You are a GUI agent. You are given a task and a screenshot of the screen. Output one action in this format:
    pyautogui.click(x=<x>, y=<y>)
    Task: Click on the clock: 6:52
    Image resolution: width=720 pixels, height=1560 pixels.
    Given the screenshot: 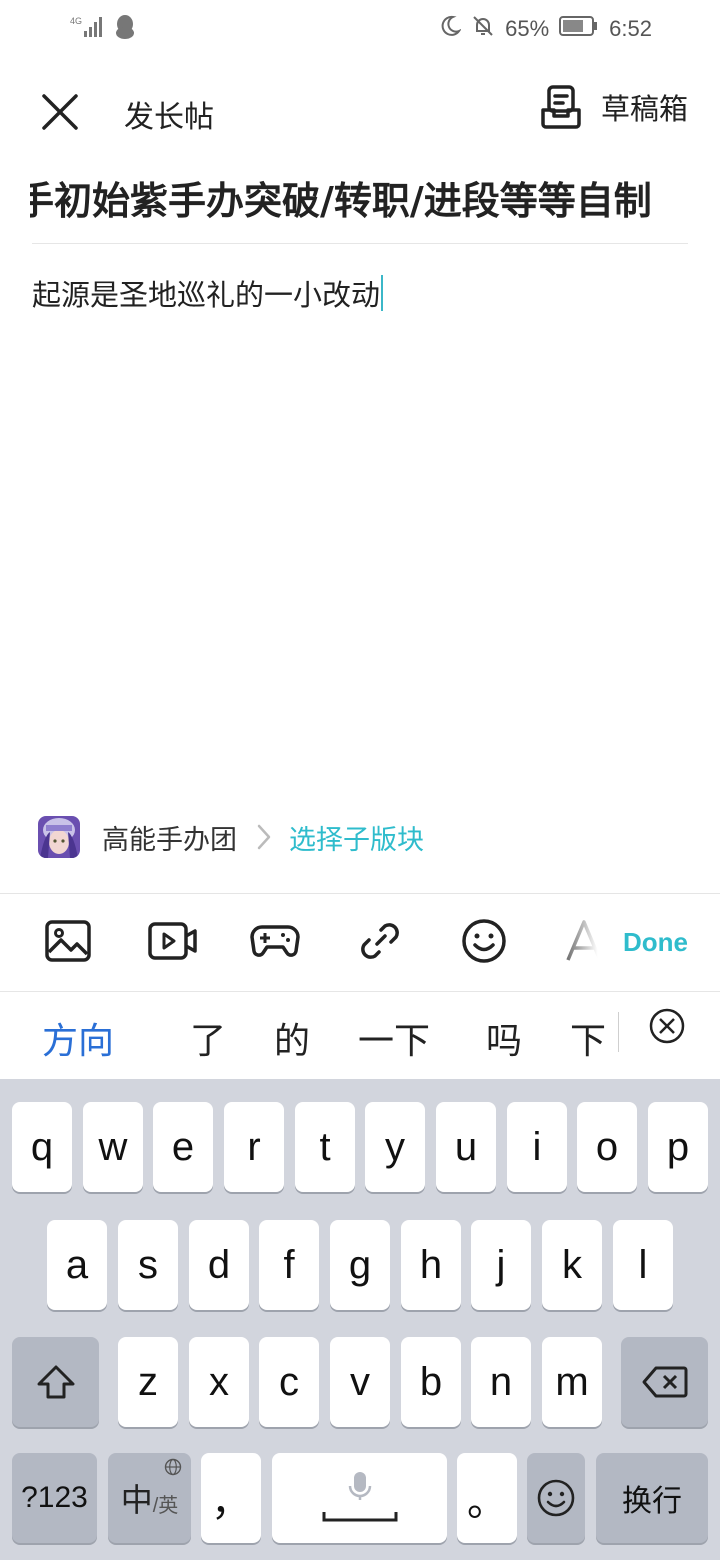 What is the action you would take?
    pyautogui.click(x=630, y=28)
    